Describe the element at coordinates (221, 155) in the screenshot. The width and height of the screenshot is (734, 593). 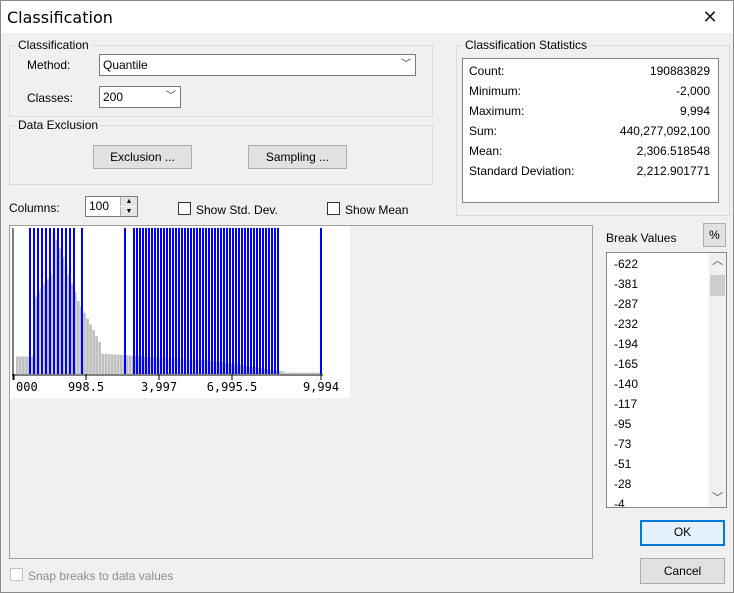
I see `data-exclusion-group` at that location.